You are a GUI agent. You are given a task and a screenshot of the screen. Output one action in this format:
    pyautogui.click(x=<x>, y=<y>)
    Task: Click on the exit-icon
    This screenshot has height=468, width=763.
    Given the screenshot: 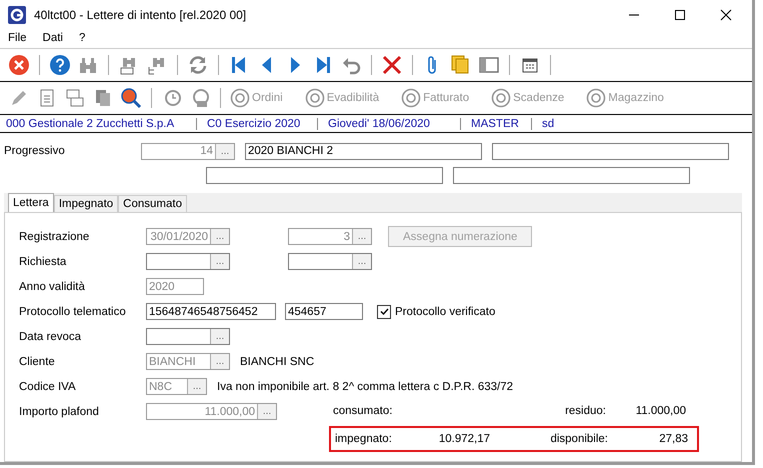 What is the action you would take?
    pyautogui.click(x=19, y=65)
    